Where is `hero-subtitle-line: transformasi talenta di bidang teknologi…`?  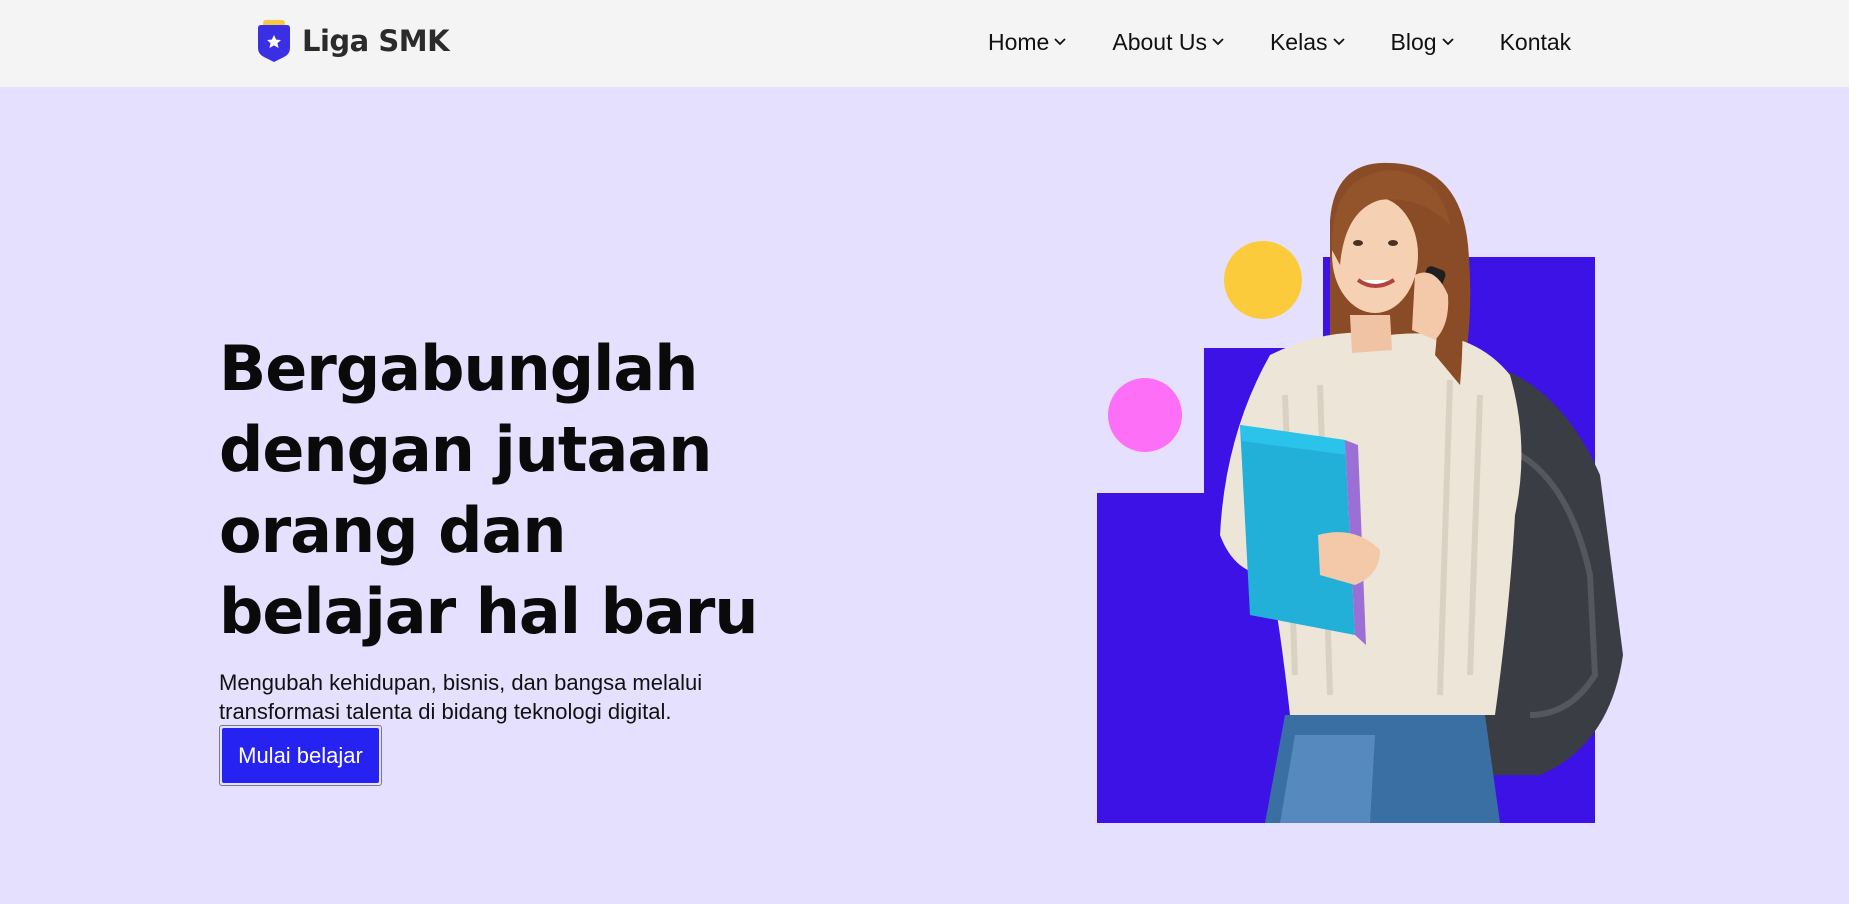
hero-subtitle-line: transformasi talenta di bidang teknologi… is located at coordinates (445, 711).